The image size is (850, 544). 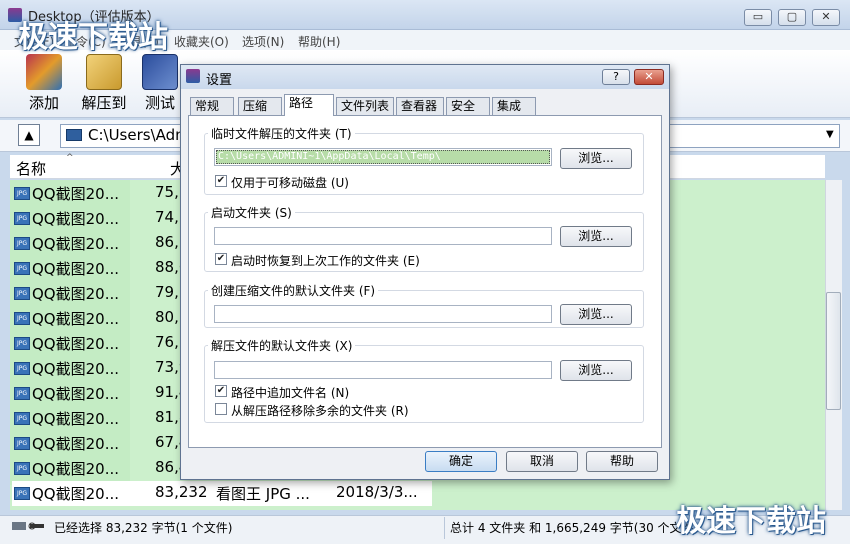 What do you see at coordinates (420, 106) in the screenshot?
I see `tab-viewer: 查看器` at bounding box center [420, 106].